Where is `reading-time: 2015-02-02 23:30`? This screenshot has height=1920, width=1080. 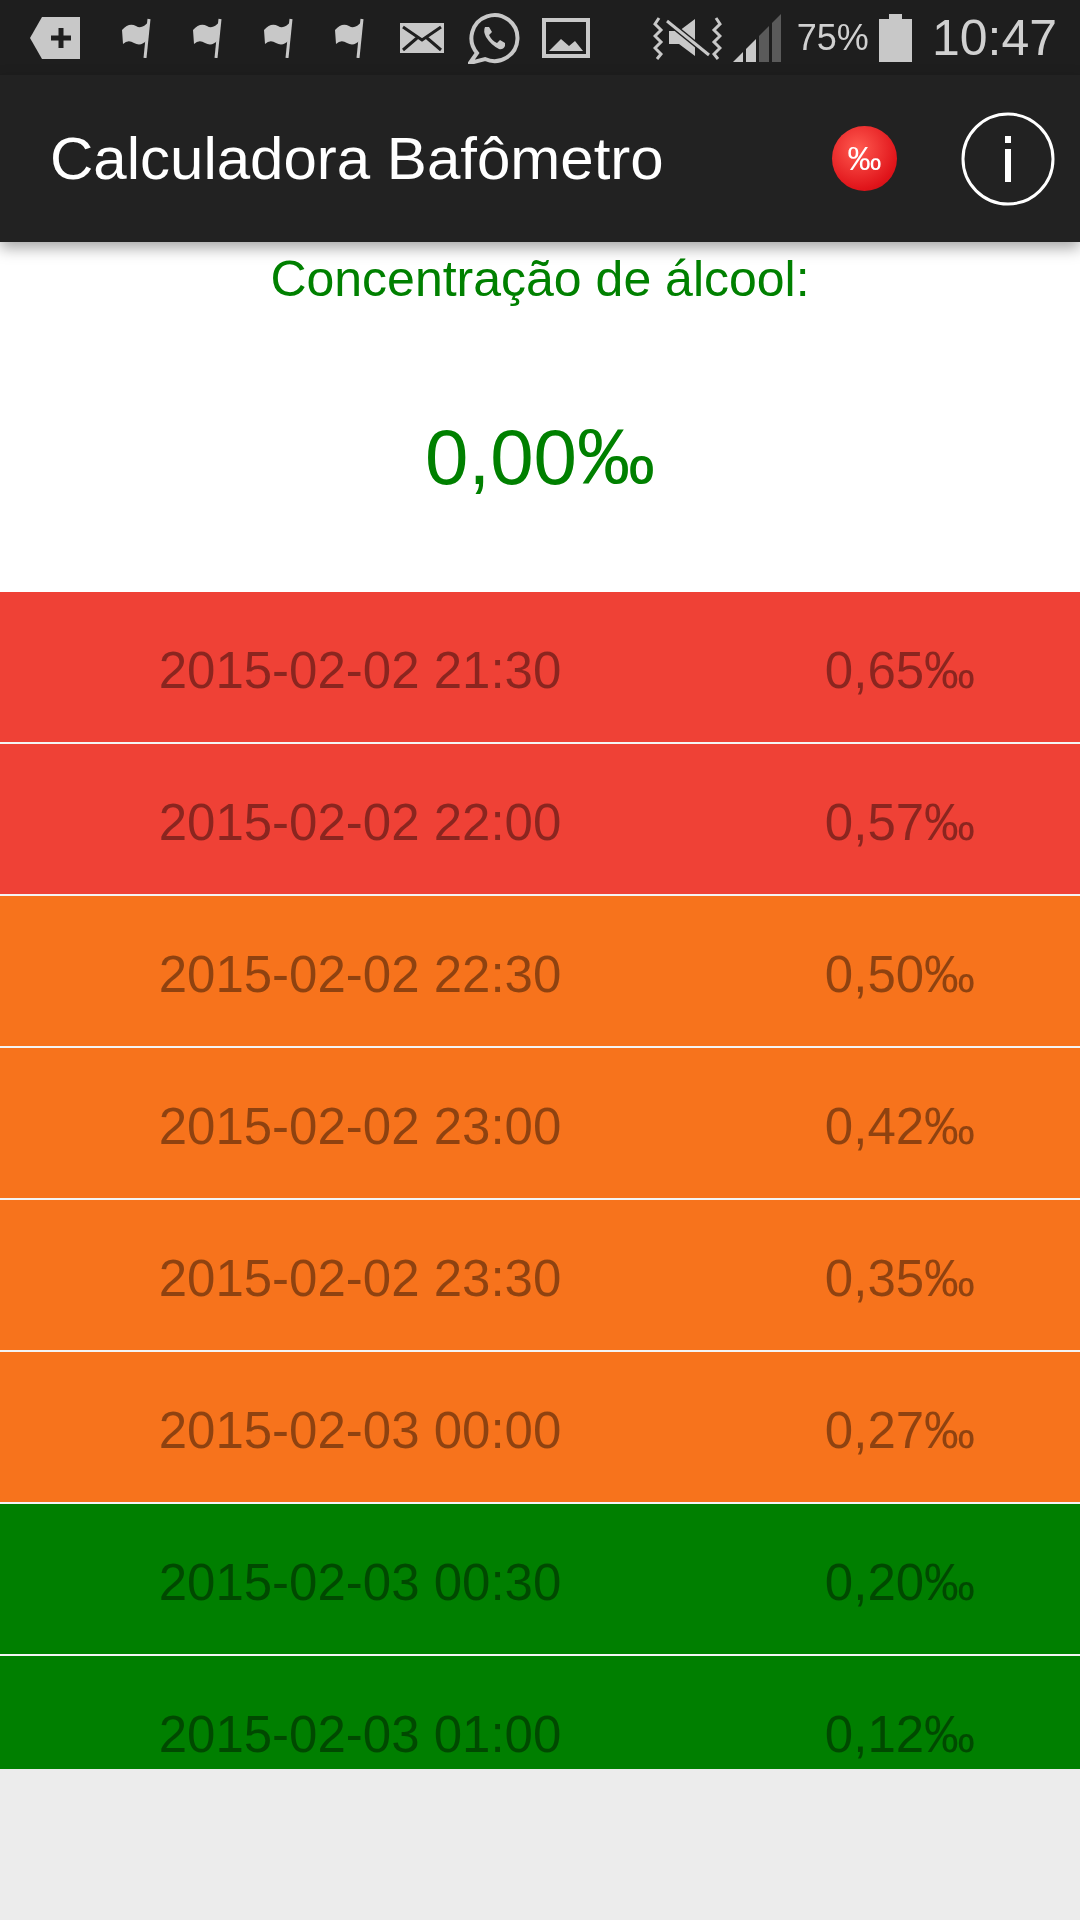
reading-time: 2015-02-02 23:30 is located at coordinates (360, 1279).